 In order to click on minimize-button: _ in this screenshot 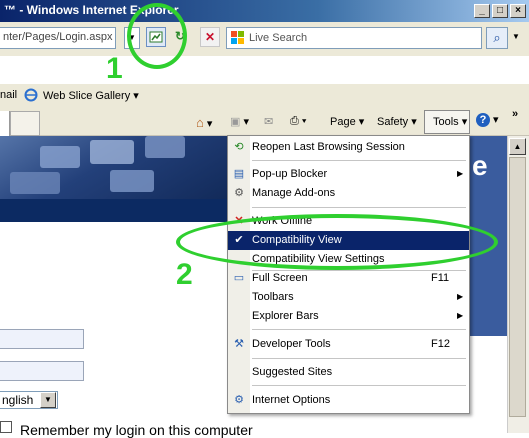, I will do `click(482, 11)`.